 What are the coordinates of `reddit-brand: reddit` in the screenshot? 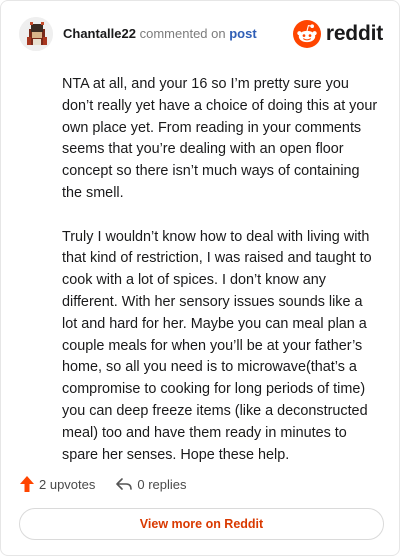 It's located at (337, 34).